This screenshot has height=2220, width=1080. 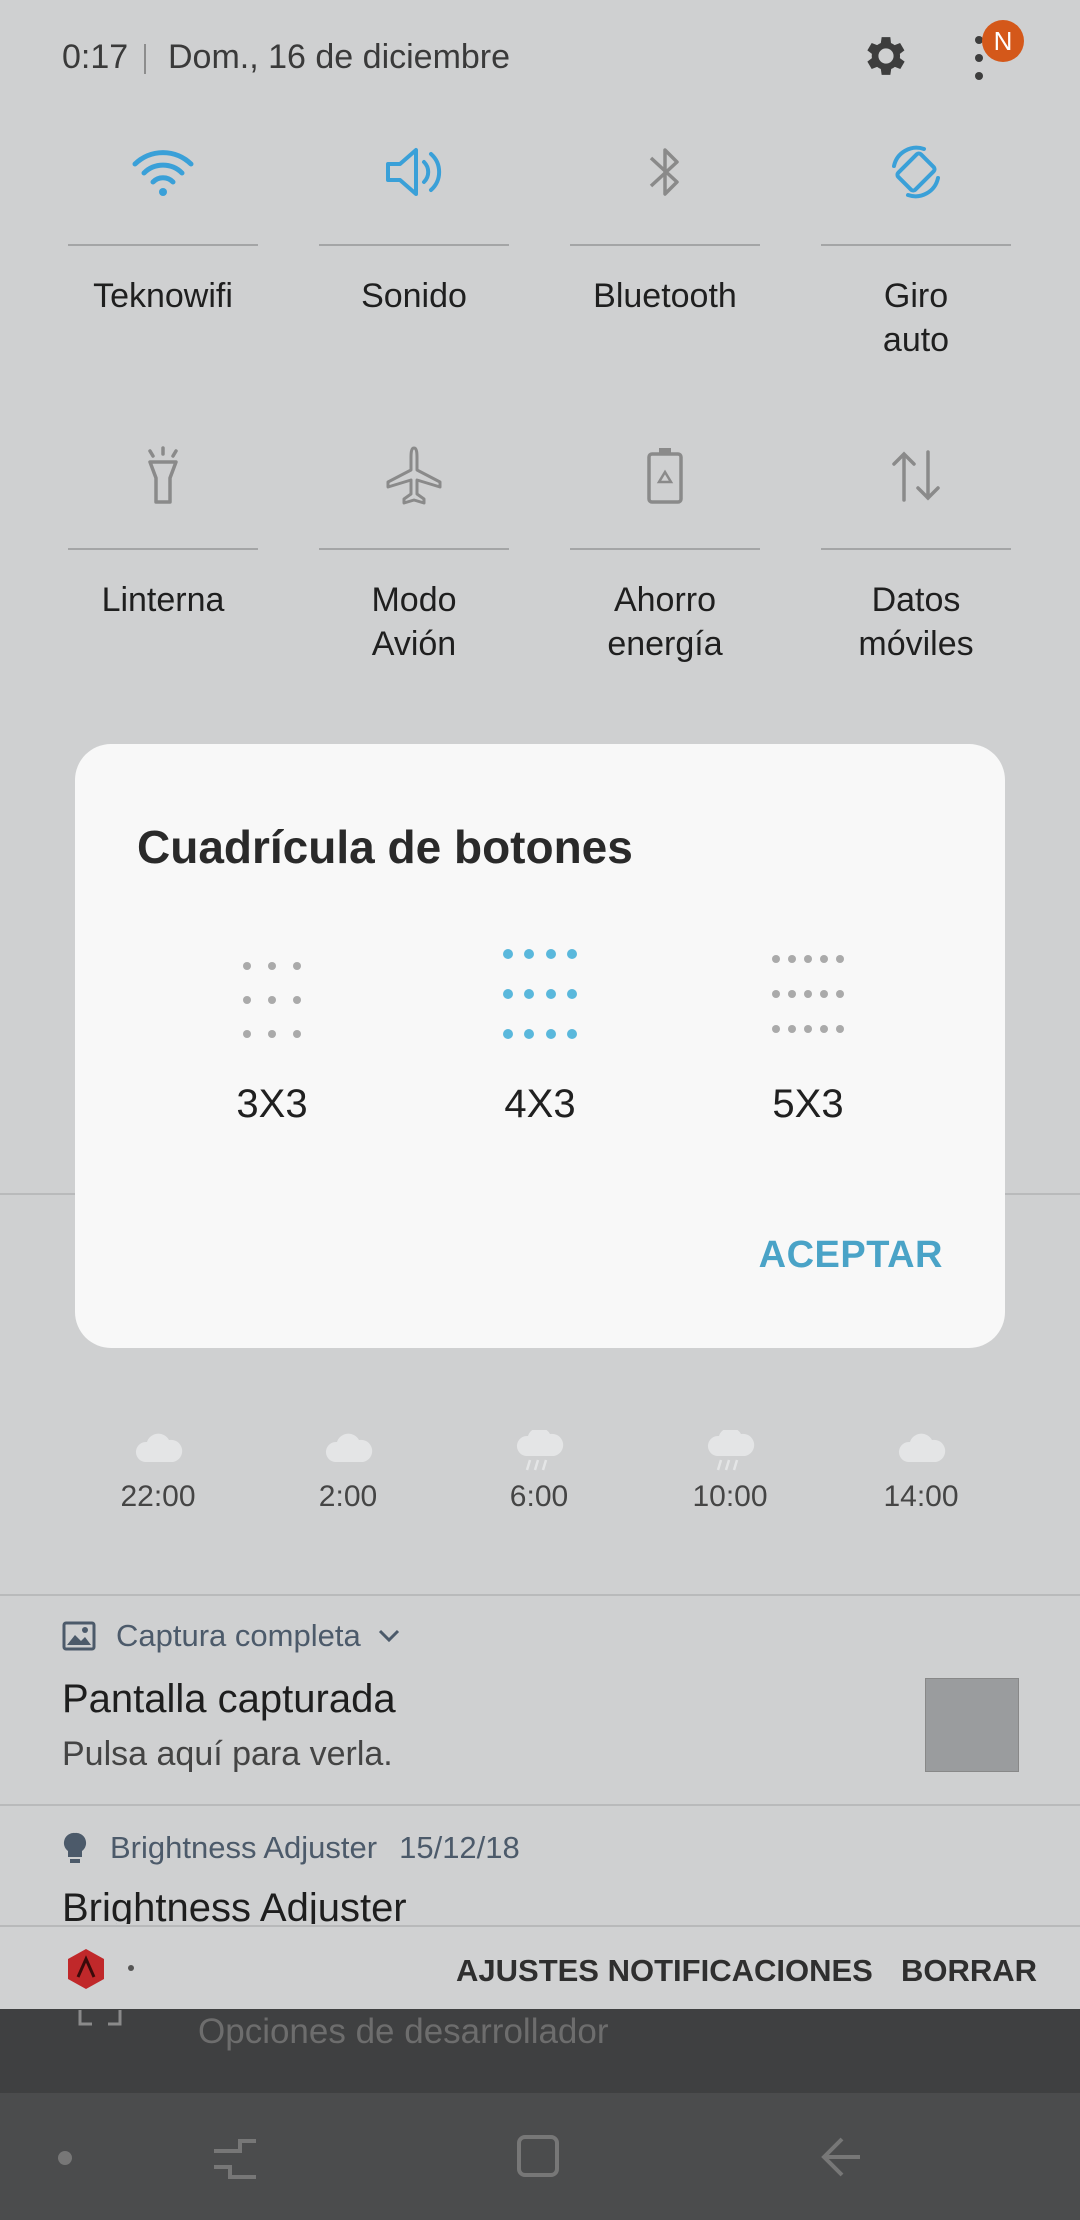 What do you see at coordinates (540, 1104) in the screenshot?
I see `grid-option-label: 4X3` at bounding box center [540, 1104].